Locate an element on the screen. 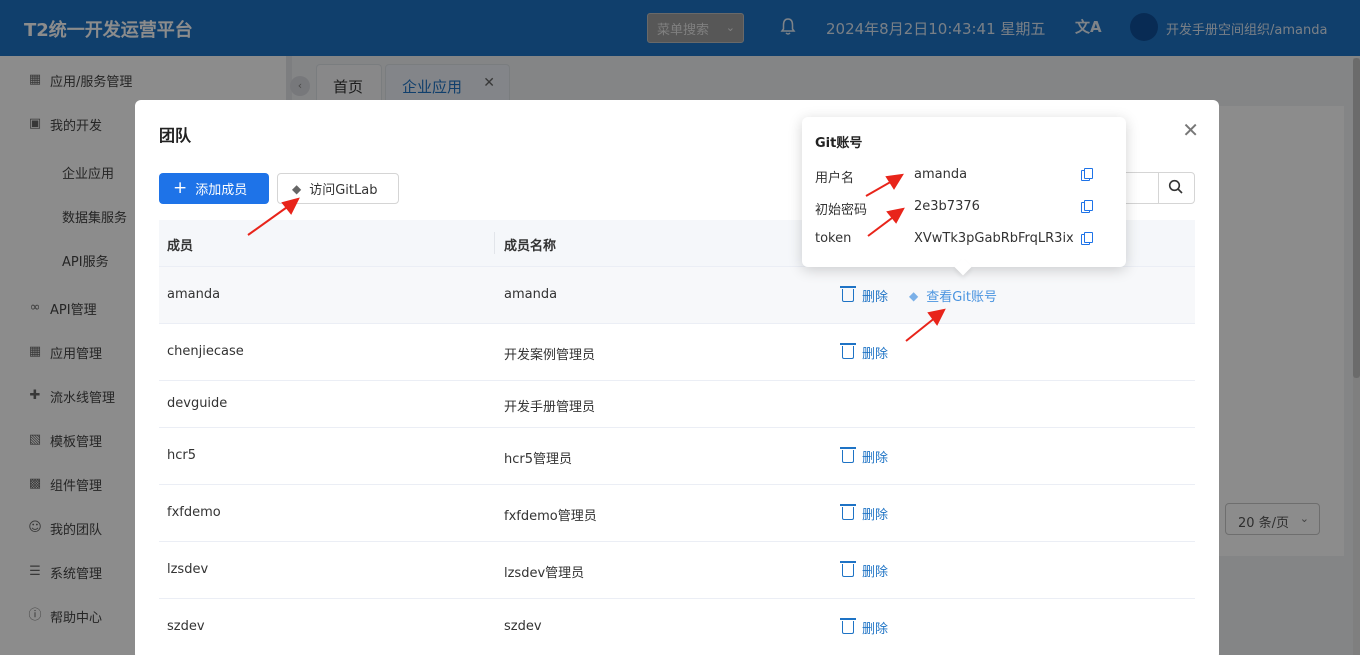 Image resolution: width=1360 pixels, height=655 pixels. member-name-cell: szdev is located at coordinates (523, 626).